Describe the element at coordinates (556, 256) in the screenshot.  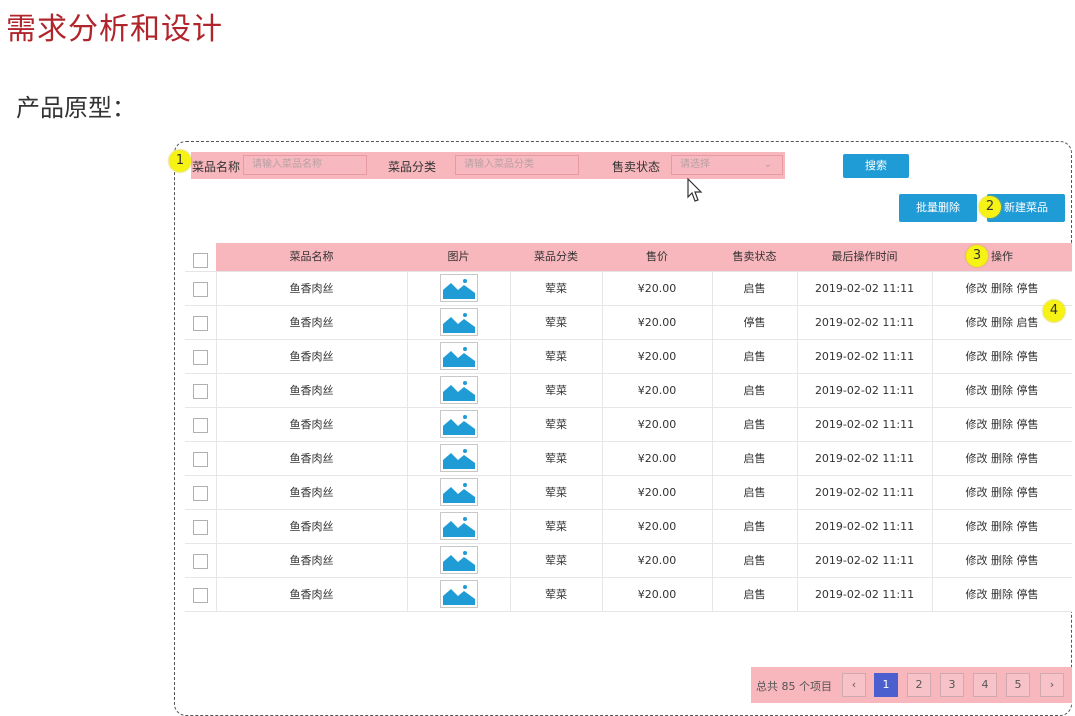
I see `col-category: 菜品分类` at that location.